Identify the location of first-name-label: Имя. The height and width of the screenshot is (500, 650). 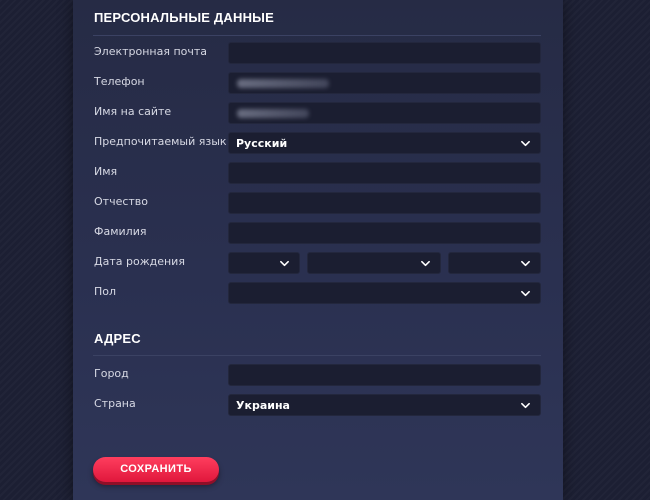
(106, 171).